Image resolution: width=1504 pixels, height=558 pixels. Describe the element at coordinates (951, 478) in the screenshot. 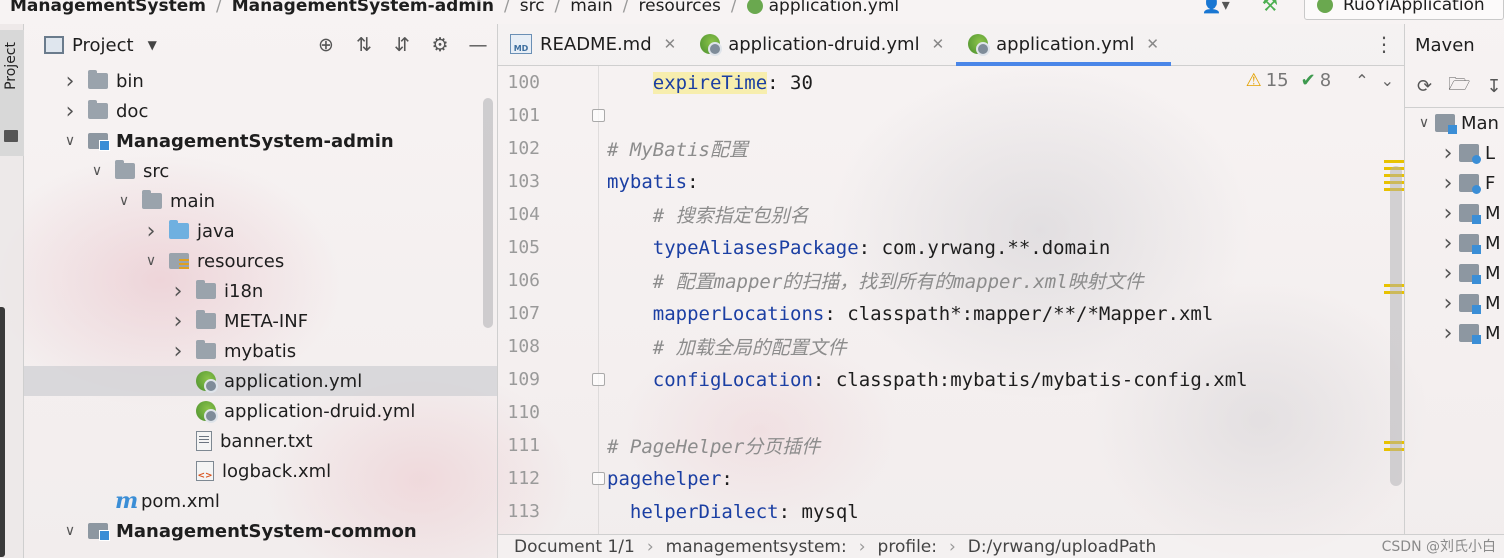

I see `code-line: 112 pagehelper:` at that location.